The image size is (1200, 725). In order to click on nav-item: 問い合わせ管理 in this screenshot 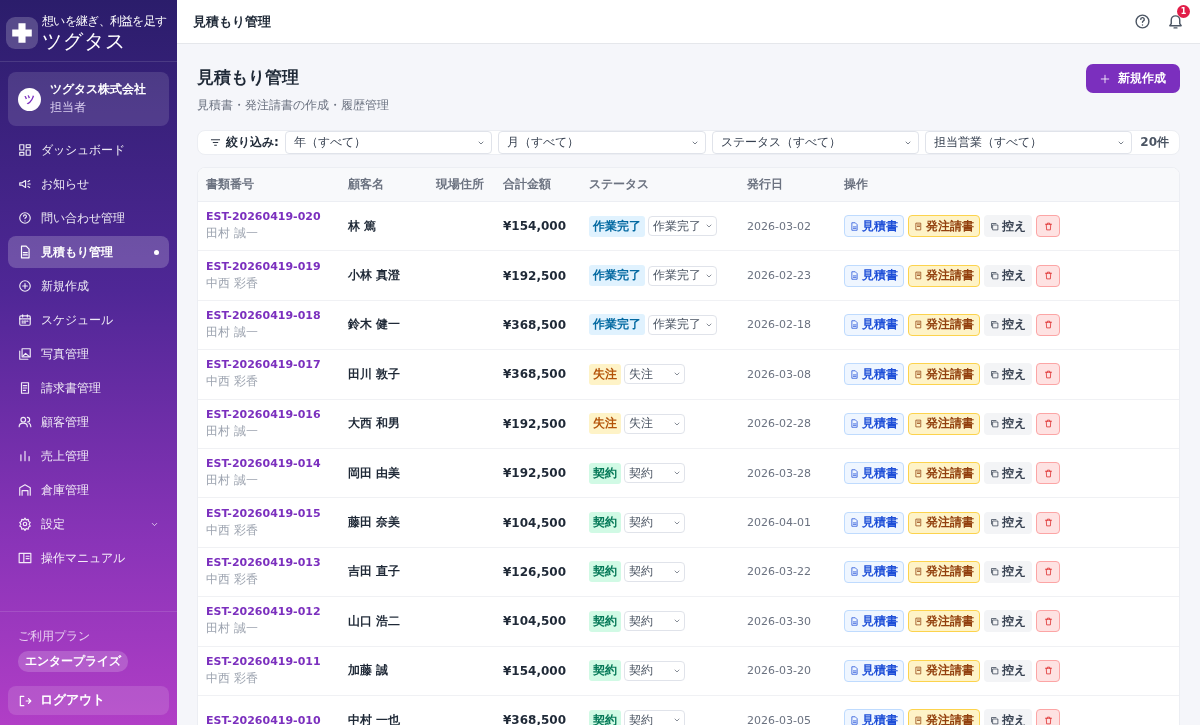, I will do `click(88, 218)`.